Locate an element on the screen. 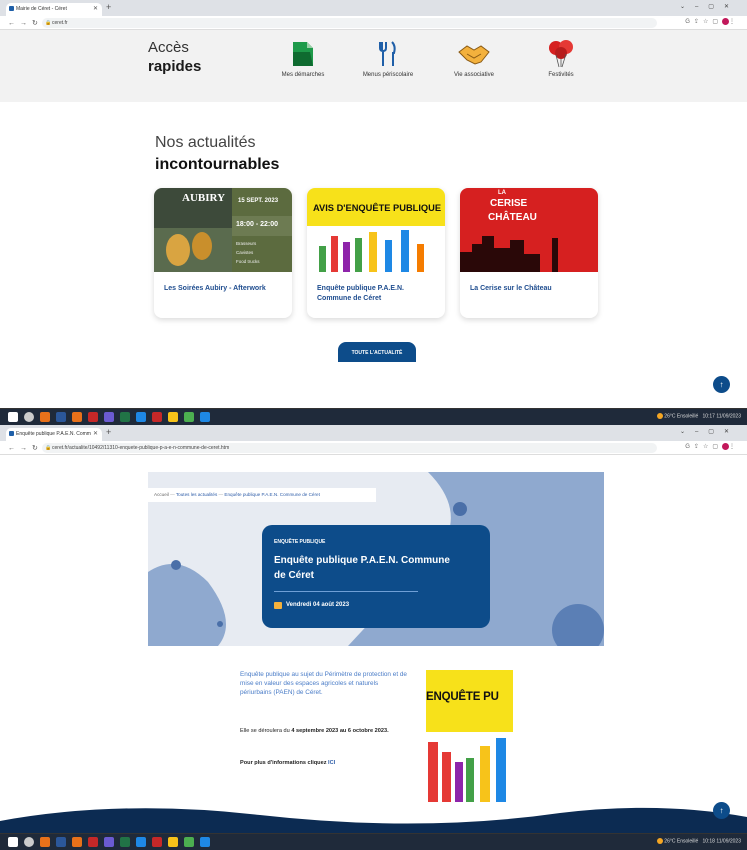 The width and height of the screenshot is (747, 850). cerise-image: LA CERISE CHÂTEAU is located at coordinates (529, 230).